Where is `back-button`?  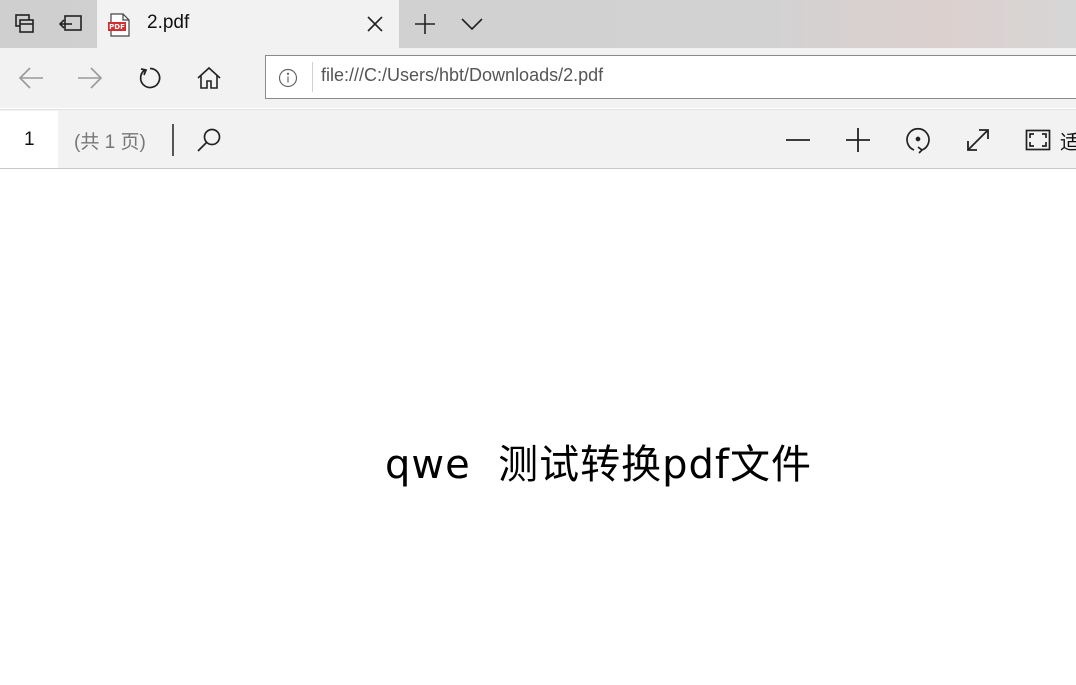 back-button is located at coordinates (31, 78).